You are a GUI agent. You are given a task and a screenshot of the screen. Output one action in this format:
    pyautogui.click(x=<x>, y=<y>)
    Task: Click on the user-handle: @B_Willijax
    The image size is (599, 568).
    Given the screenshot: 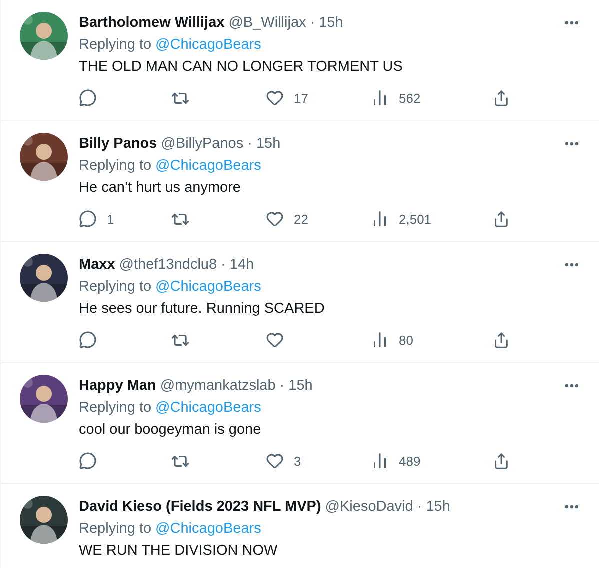 What is the action you would take?
    pyautogui.click(x=267, y=23)
    